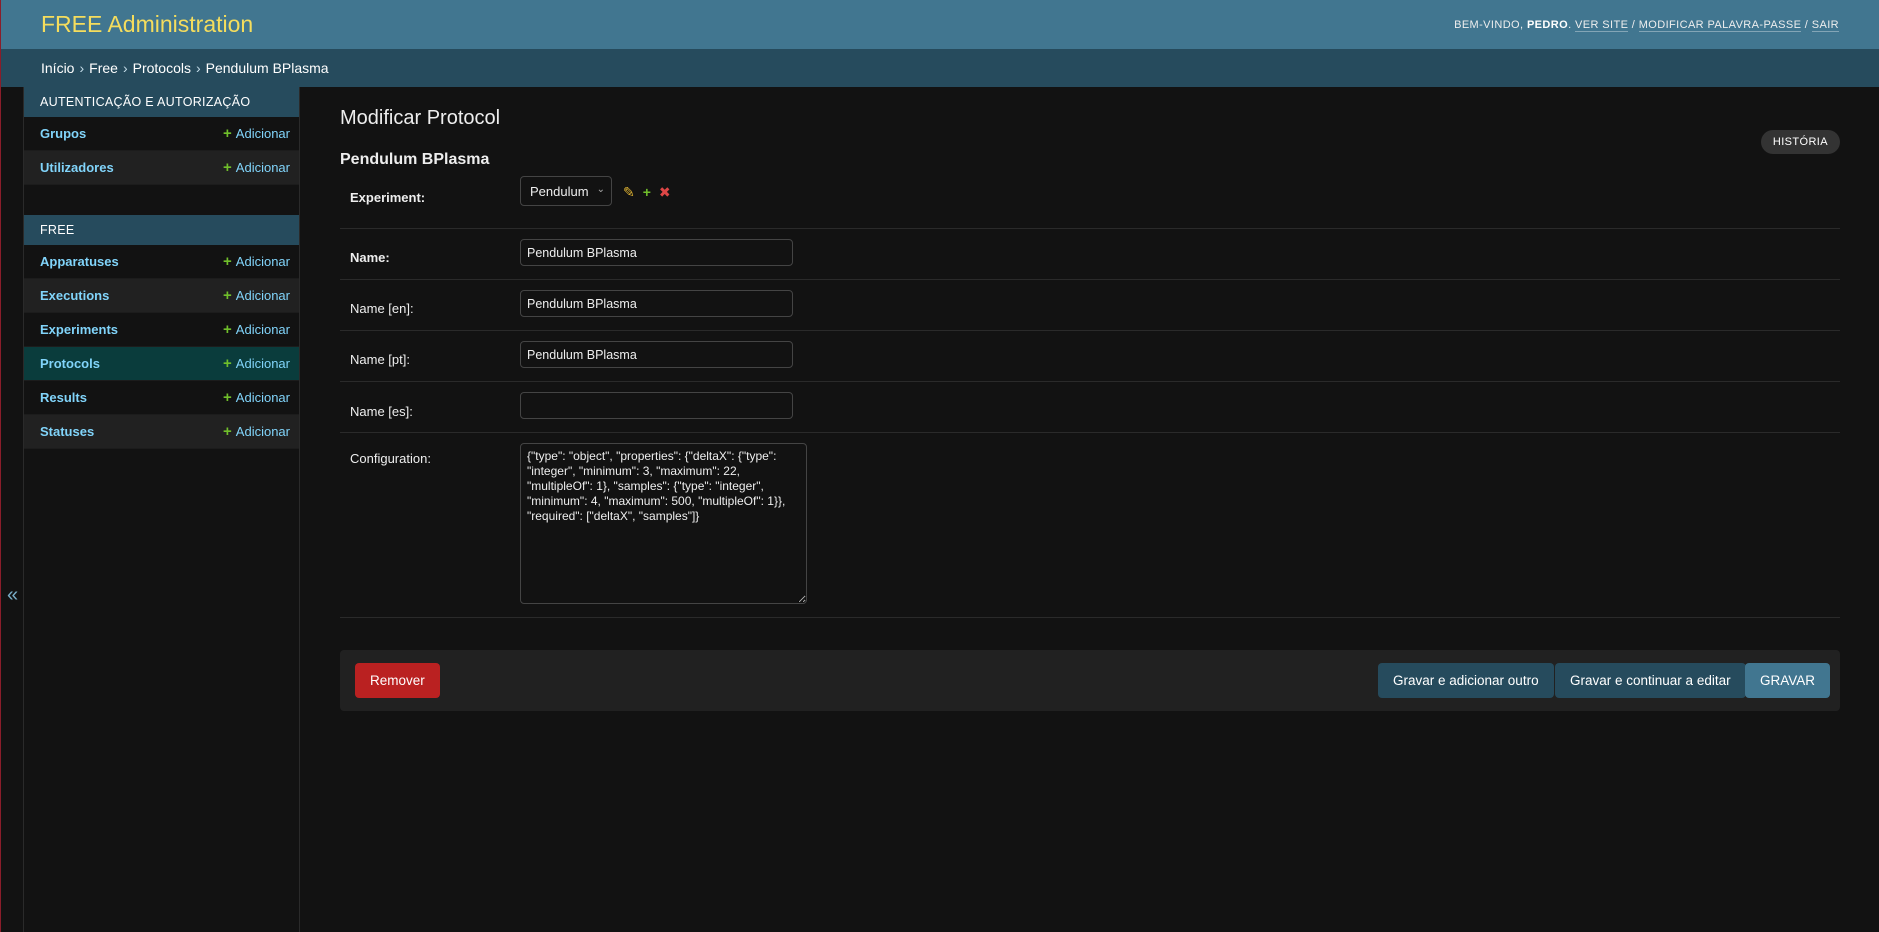 Image resolution: width=1879 pixels, height=932 pixels. Describe the element at coordinates (79, 329) in the screenshot. I see `model-link-experiments: Experiments` at that location.